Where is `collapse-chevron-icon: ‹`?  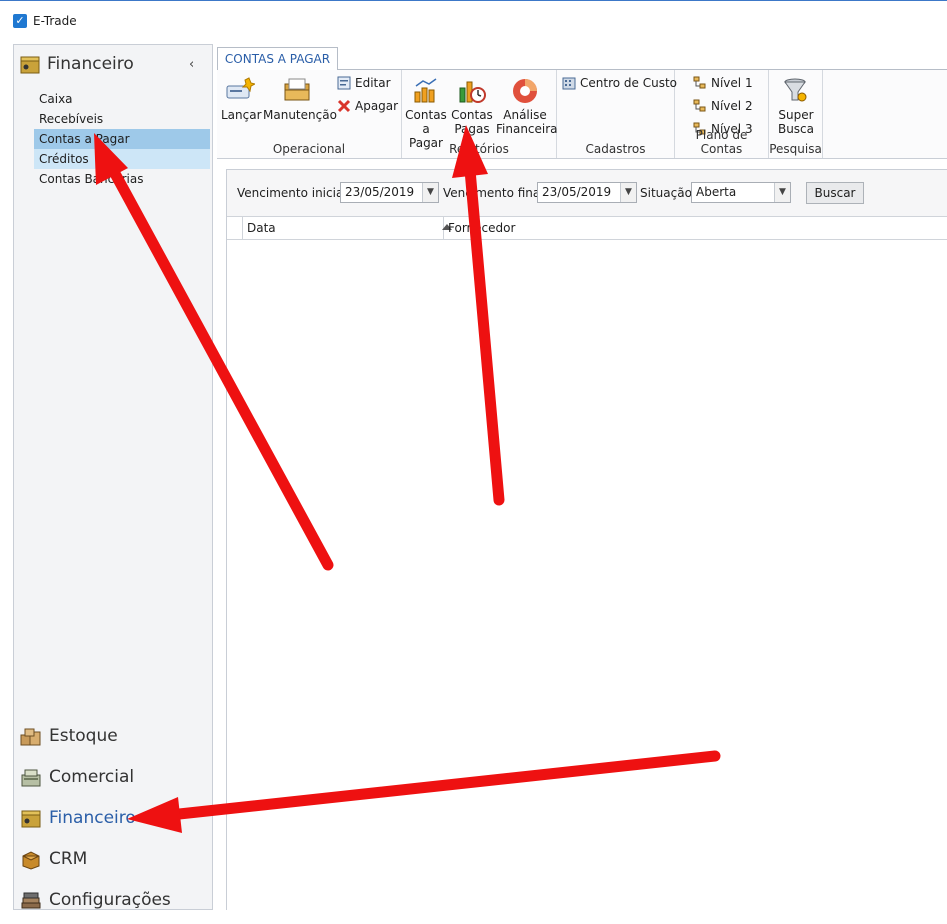 collapse-chevron-icon: ‹ is located at coordinates (191, 64).